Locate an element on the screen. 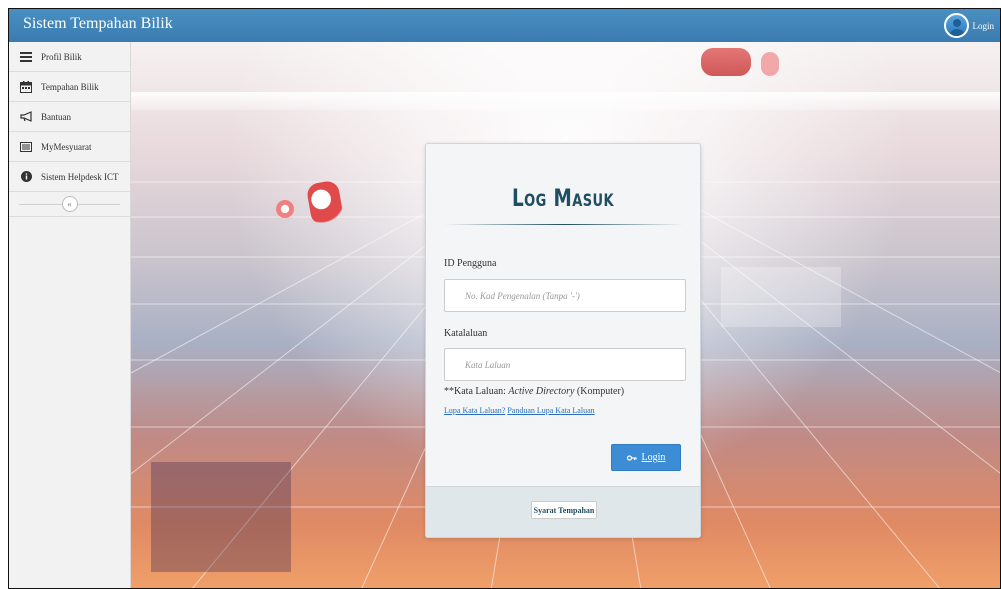  card-list-icon is located at coordinates (26, 147).